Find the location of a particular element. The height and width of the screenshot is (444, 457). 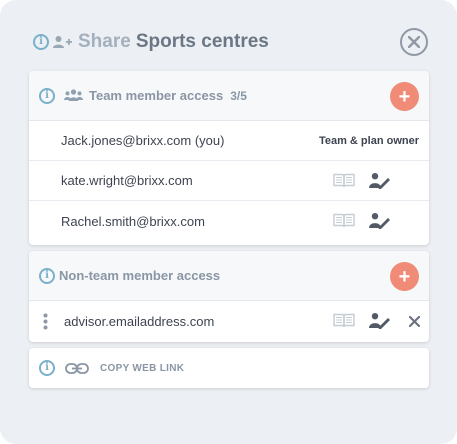

team-member-count: 3/5 is located at coordinates (238, 95).